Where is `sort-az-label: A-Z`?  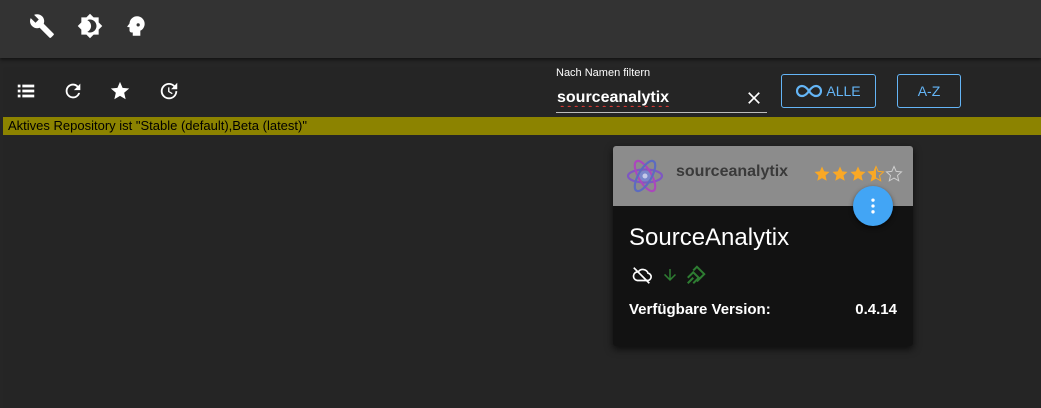 sort-az-label: A-Z is located at coordinates (929, 91).